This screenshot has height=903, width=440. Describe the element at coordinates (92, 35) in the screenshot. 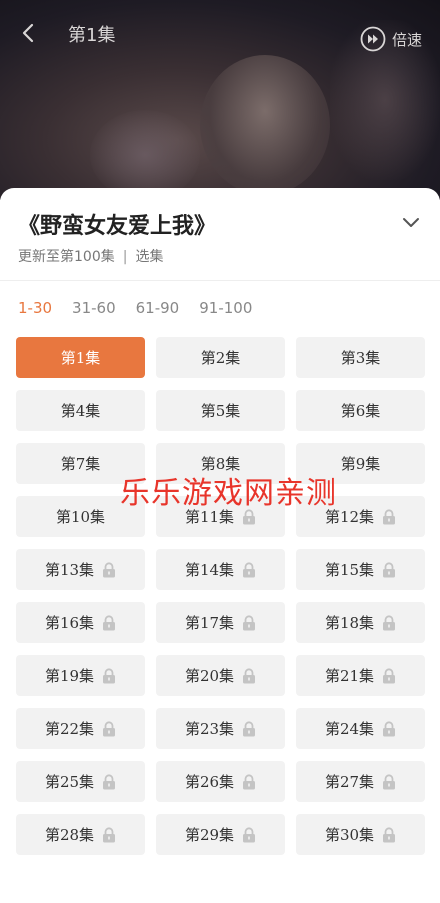

I see `episode-title: 第1集` at that location.